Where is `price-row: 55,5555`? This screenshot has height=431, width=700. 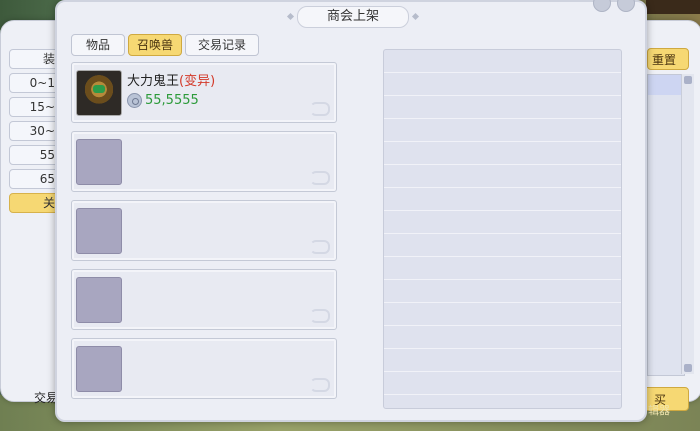 price-row: 55,5555 is located at coordinates (163, 100).